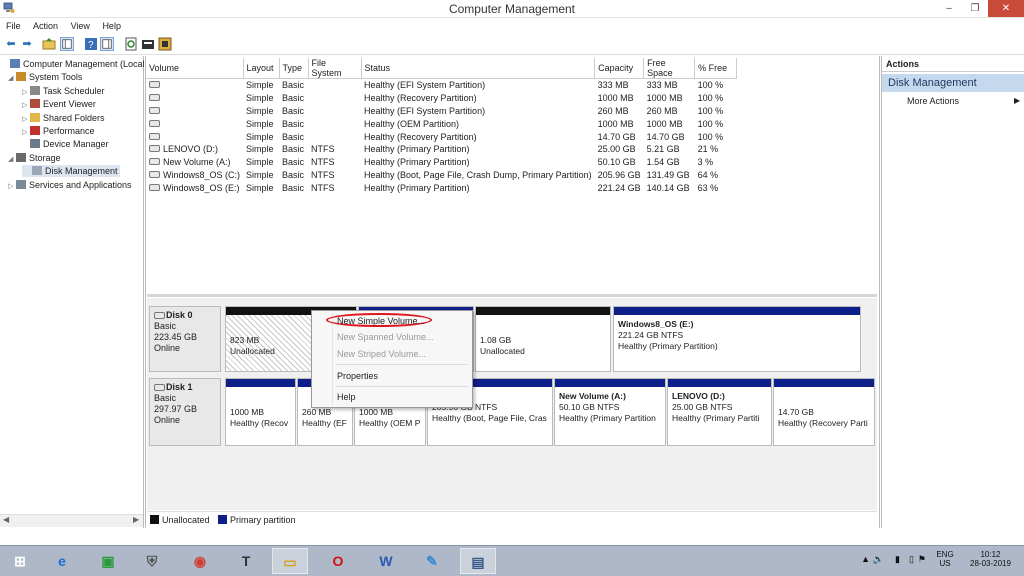  What do you see at coordinates (911, 559) in the screenshot?
I see `battery-icon: ▯` at bounding box center [911, 559].